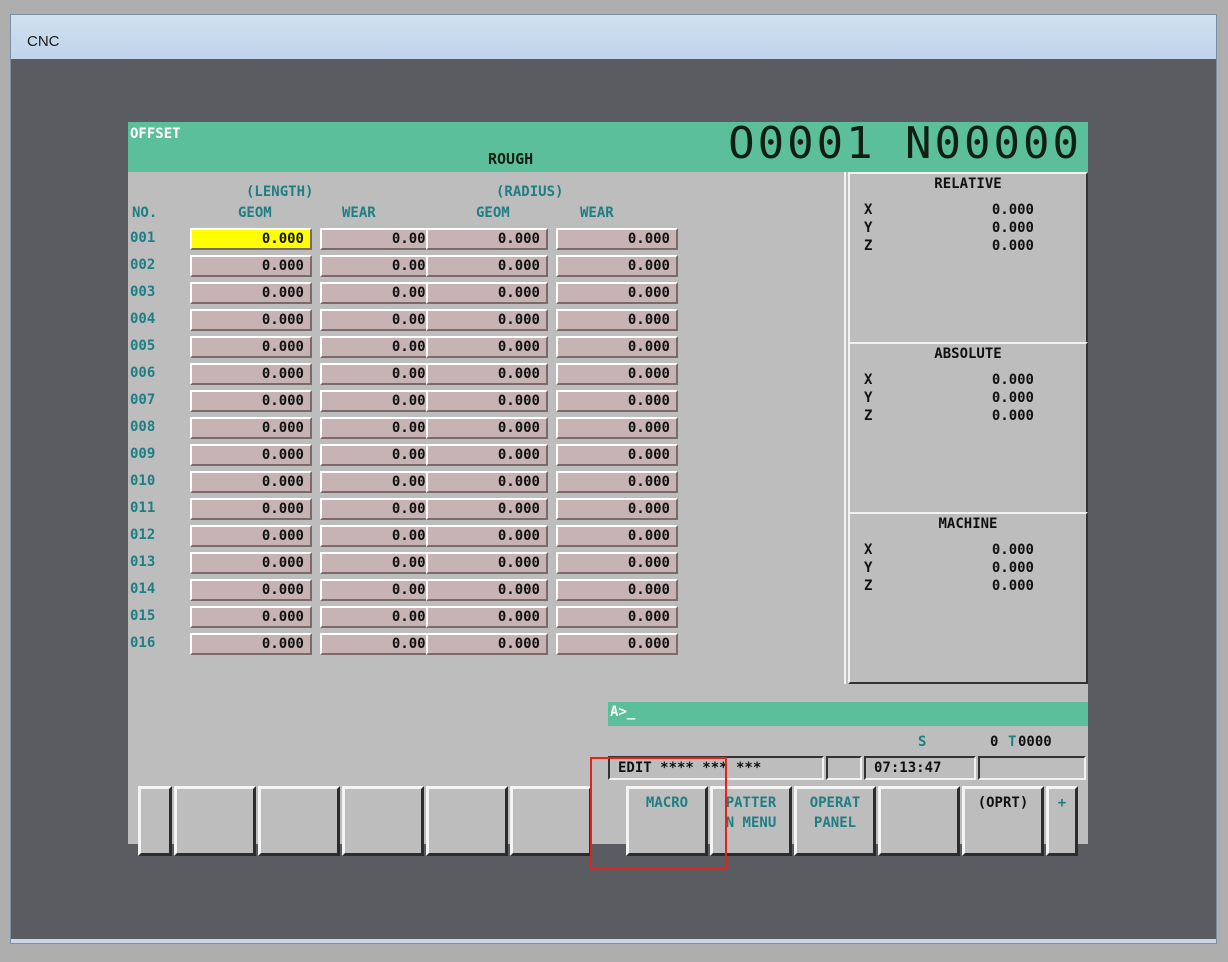  I want to click on column-length-wear: WEAR, so click(359, 213).